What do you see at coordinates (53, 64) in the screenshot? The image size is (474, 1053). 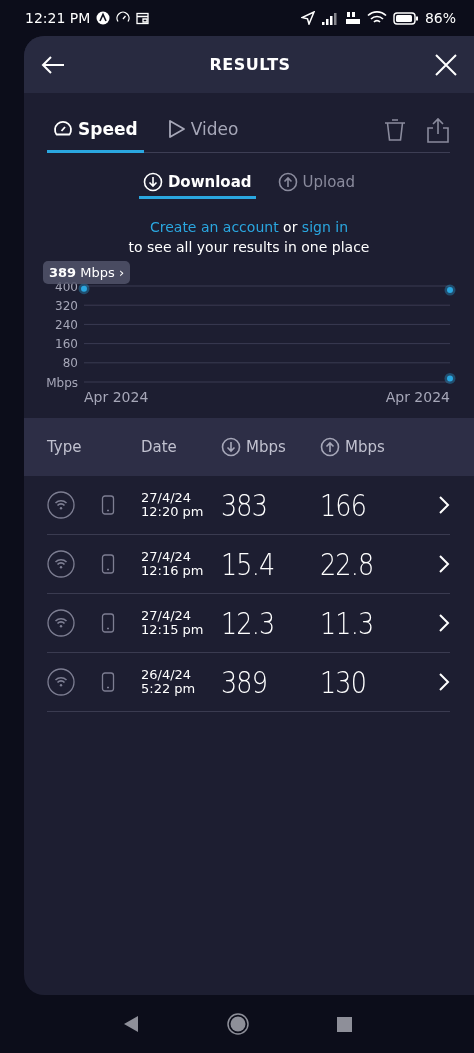 I see `back-button` at bounding box center [53, 64].